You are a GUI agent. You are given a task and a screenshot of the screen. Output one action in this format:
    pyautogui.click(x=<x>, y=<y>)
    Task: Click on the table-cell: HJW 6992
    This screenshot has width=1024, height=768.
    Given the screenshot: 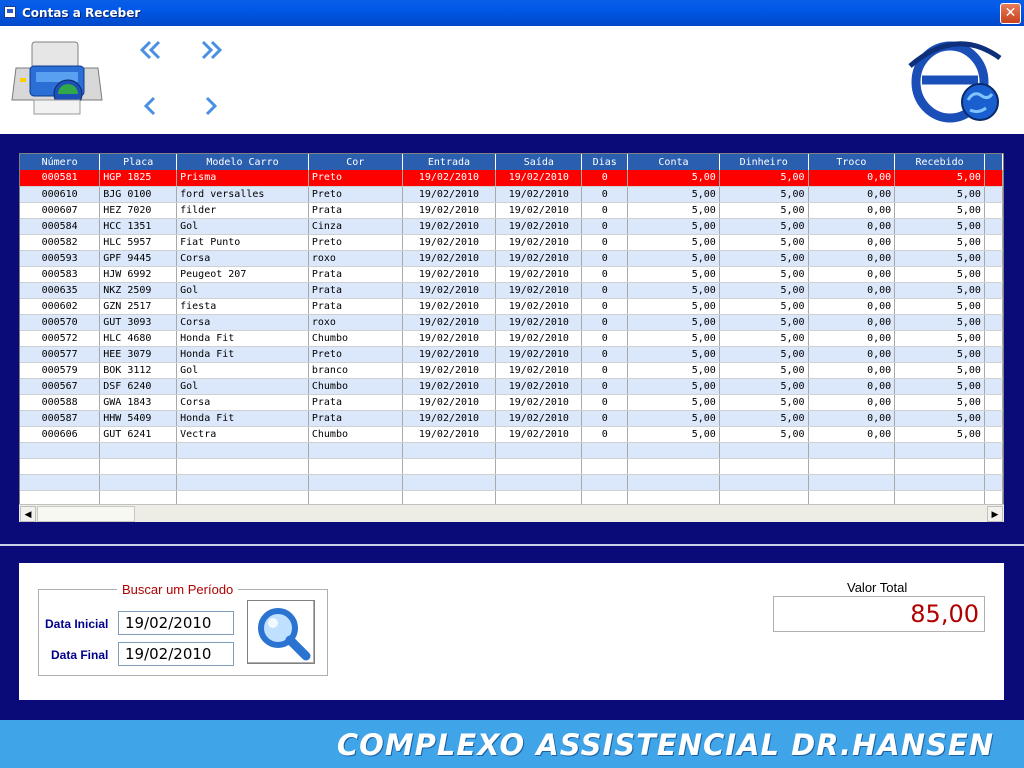 What is the action you would take?
    pyautogui.click(x=138, y=274)
    